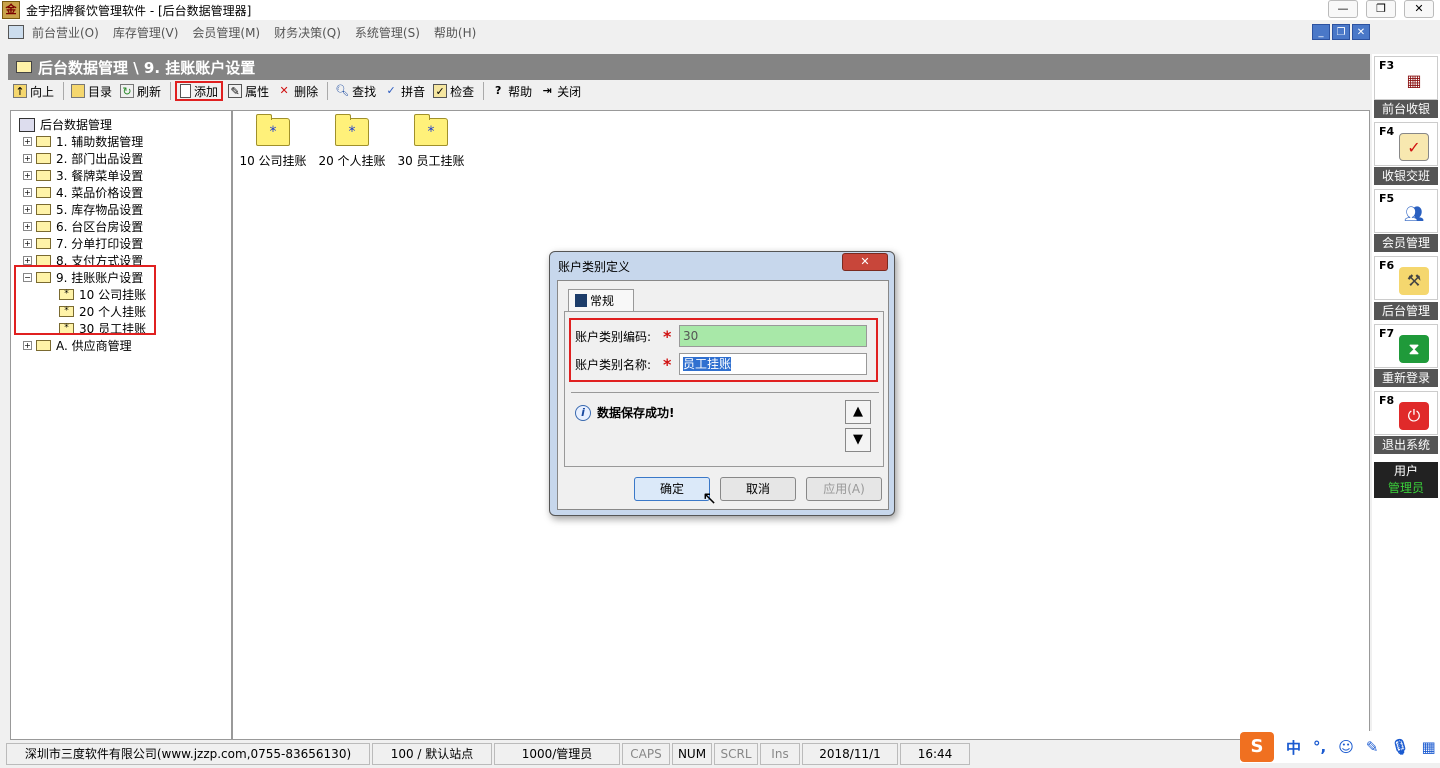  Describe the element at coordinates (186, 91) in the screenshot. I see `new-document-icon` at that location.